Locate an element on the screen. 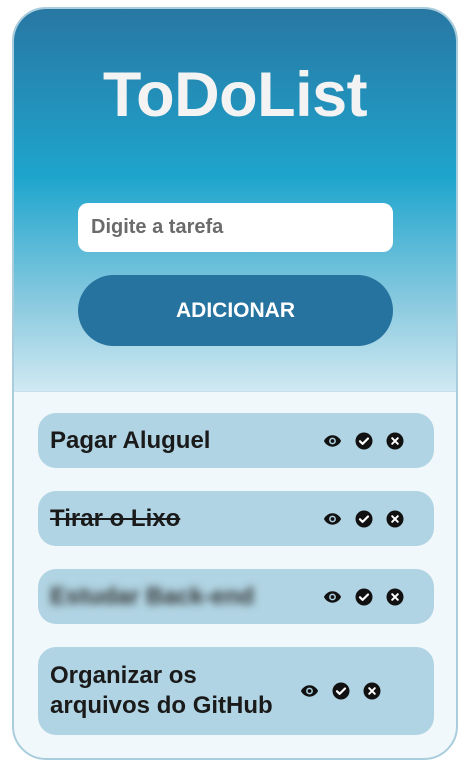  task-item: Organizar os arquivos do GitHub is located at coordinates (236, 691).